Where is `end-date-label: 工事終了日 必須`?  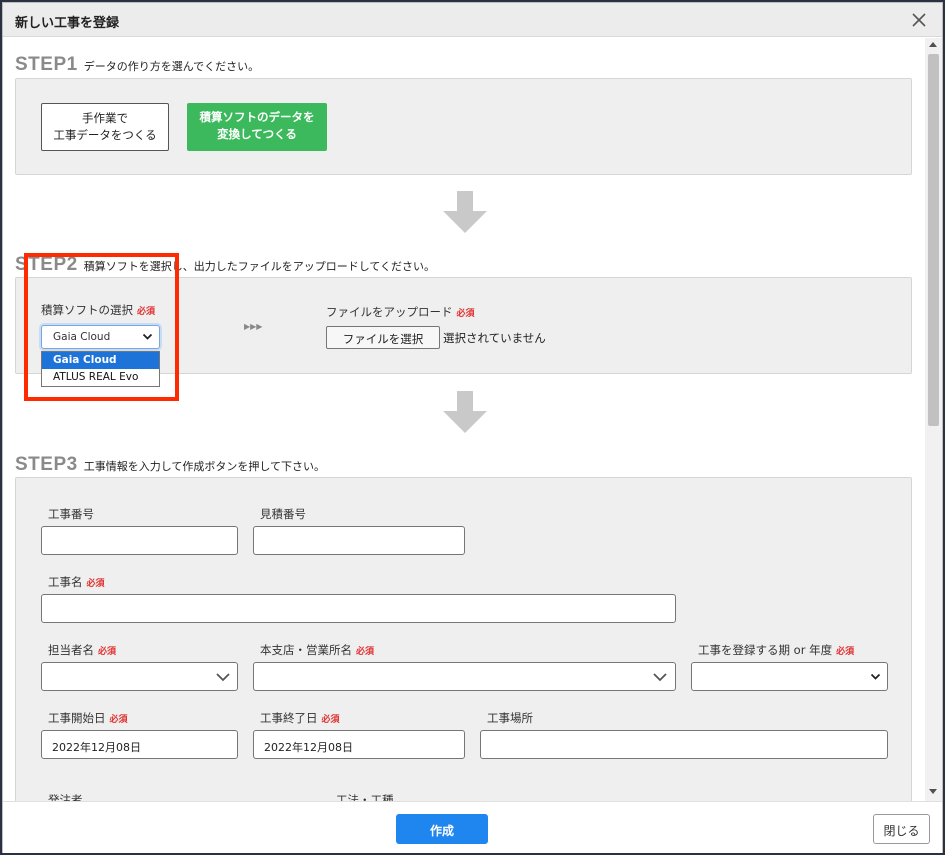
end-date-label: 工事終了日 必須 is located at coordinates (300, 718).